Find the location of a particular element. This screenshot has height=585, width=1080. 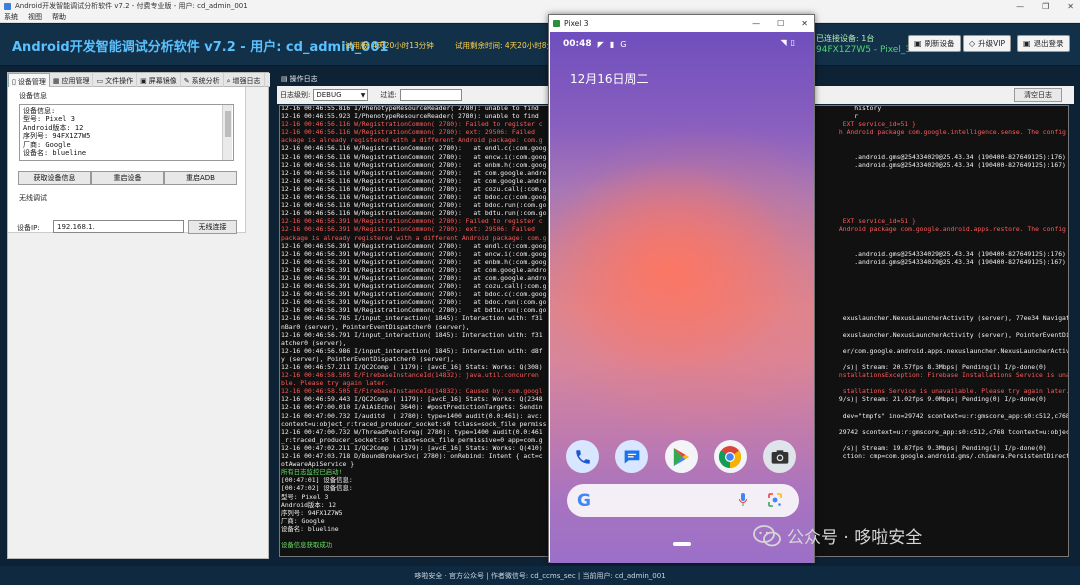

wireless-connect-button: 无线连接 is located at coordinates (212, 227).